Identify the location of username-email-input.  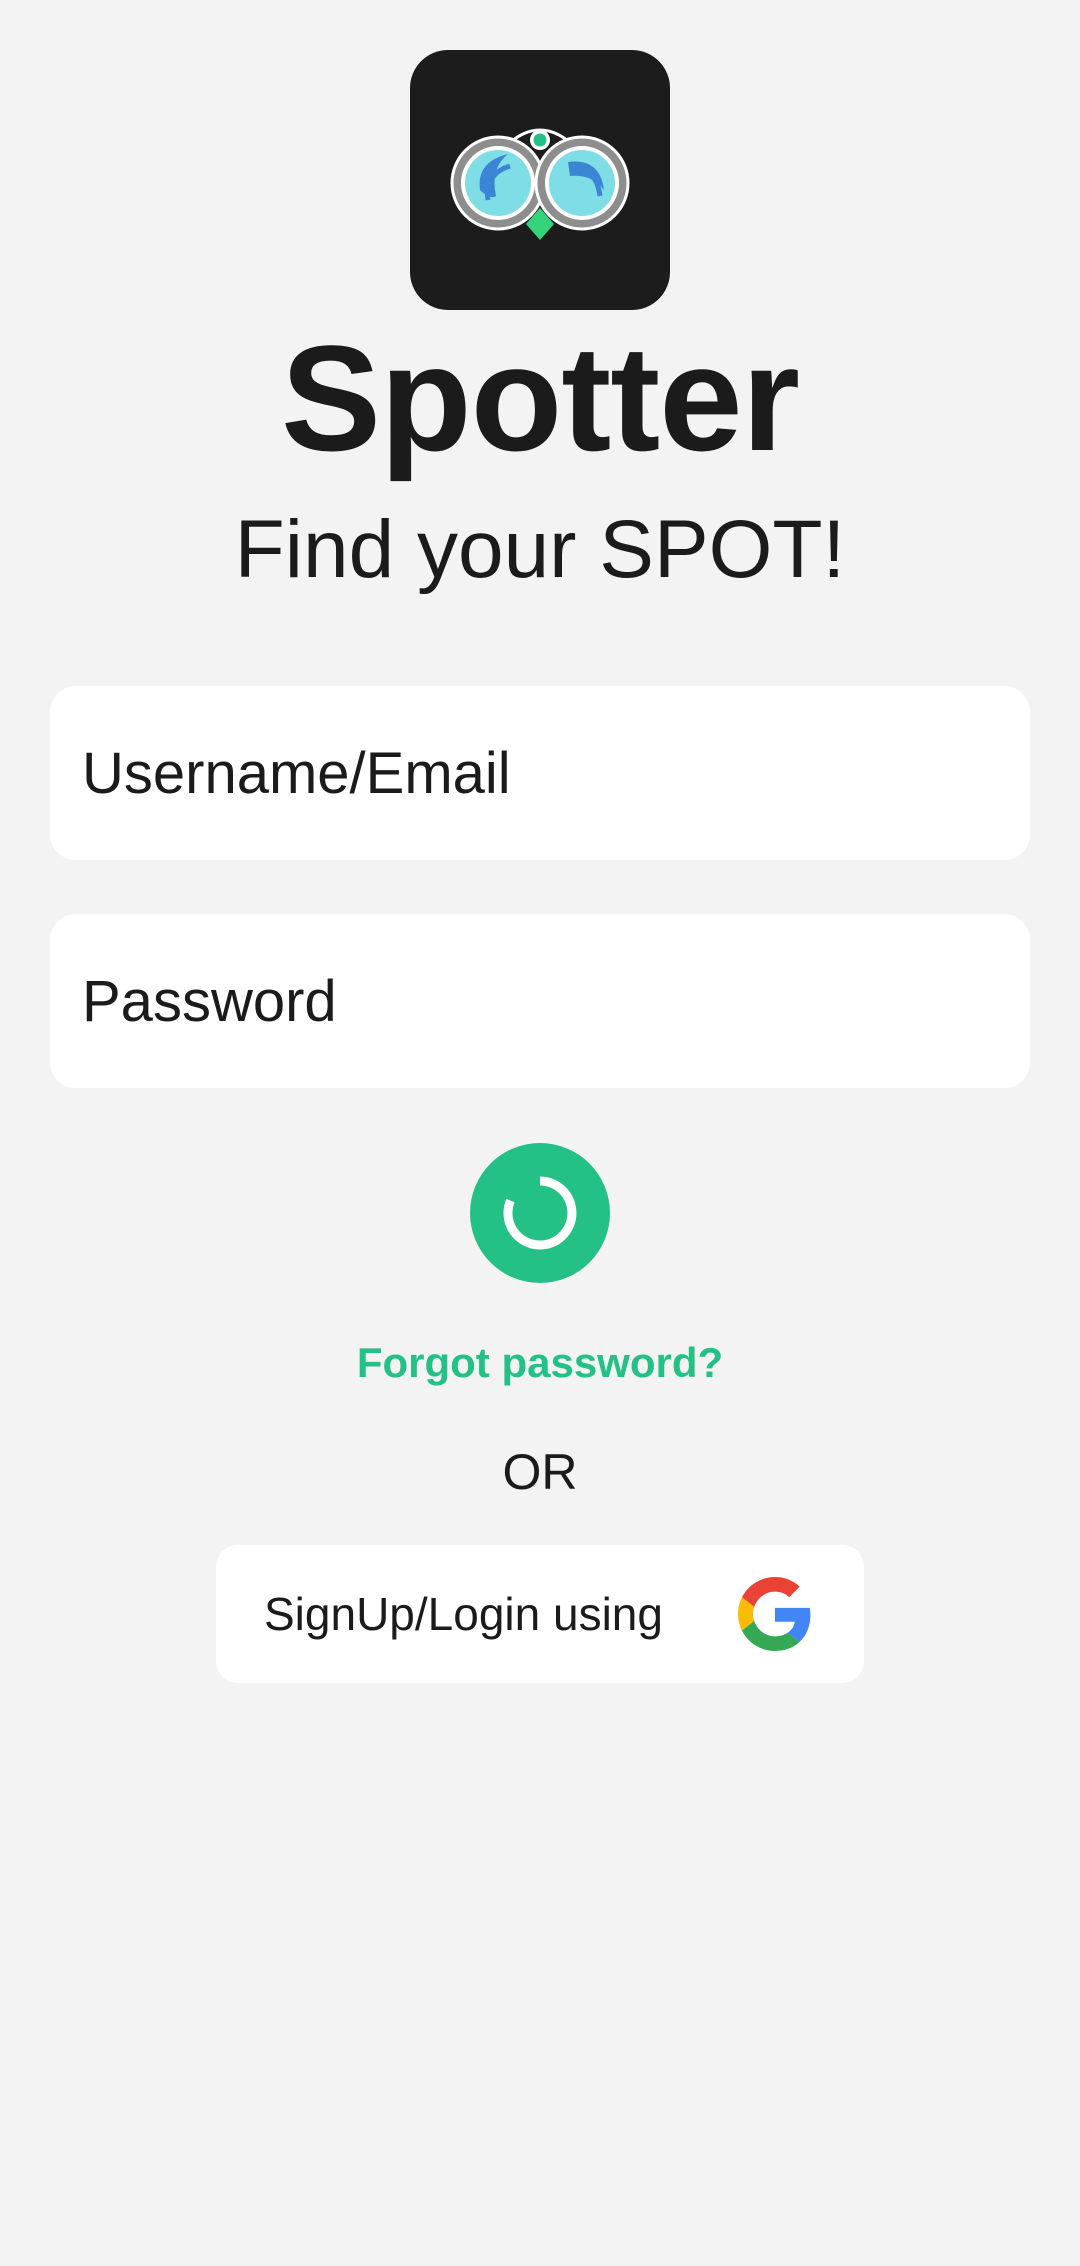
(540, 773).